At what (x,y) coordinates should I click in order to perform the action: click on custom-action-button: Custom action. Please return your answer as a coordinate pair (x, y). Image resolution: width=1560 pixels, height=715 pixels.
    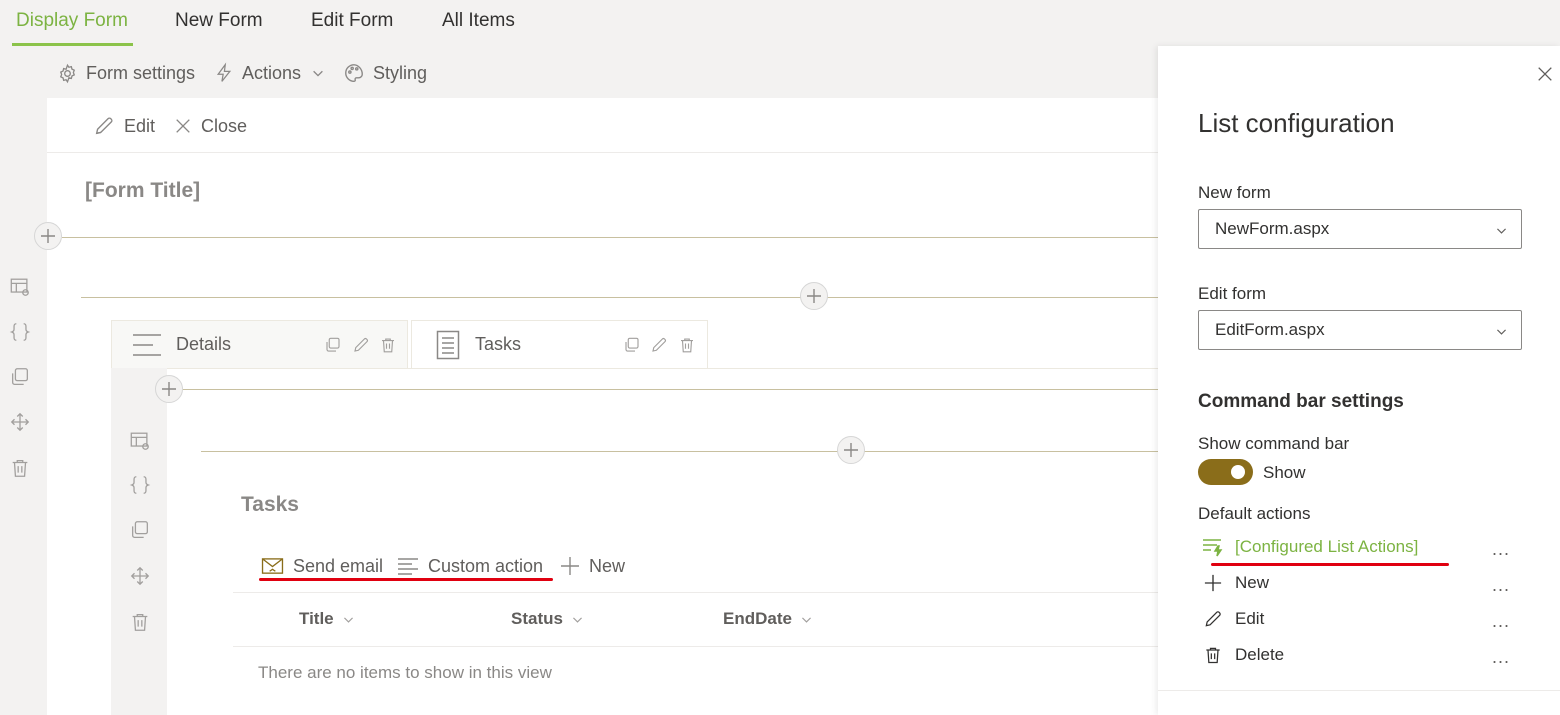
    Looking at the image, I should click on (470, 566).